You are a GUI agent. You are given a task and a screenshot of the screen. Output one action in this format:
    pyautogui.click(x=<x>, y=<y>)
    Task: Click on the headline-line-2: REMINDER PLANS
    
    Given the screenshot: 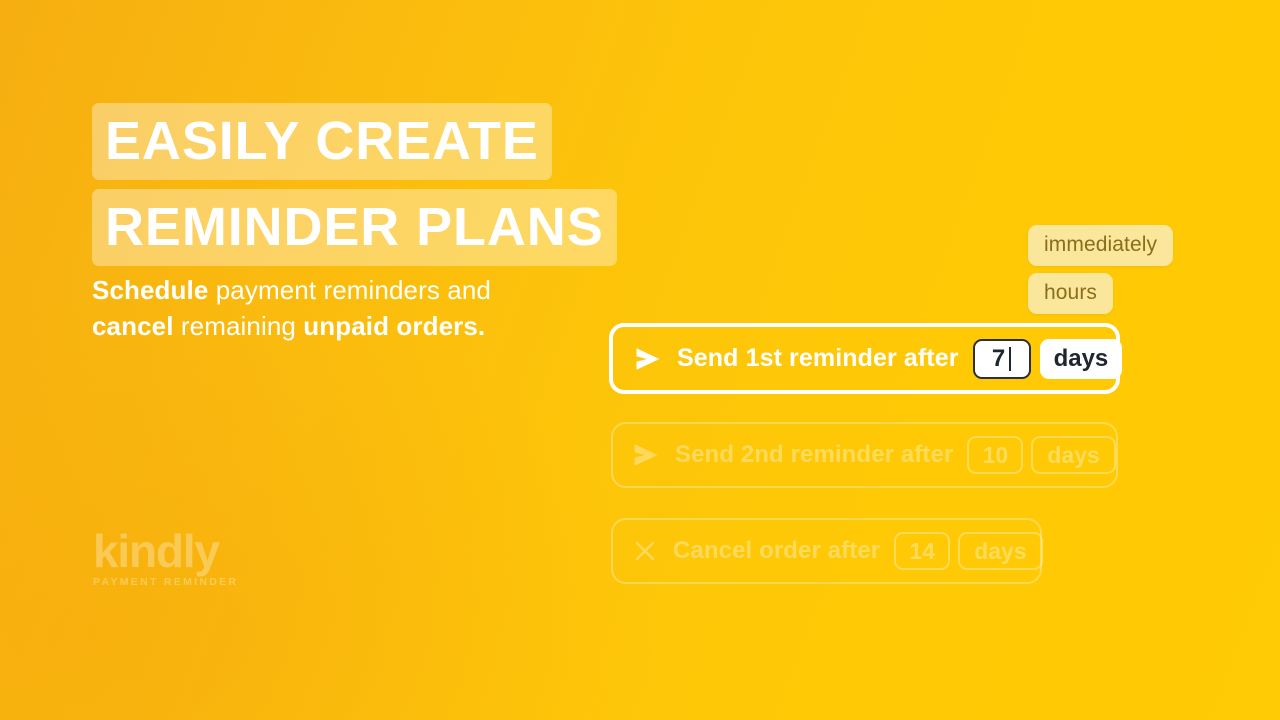 What is the action you would take?
    pyautogui.click(x=354, y=227)
    